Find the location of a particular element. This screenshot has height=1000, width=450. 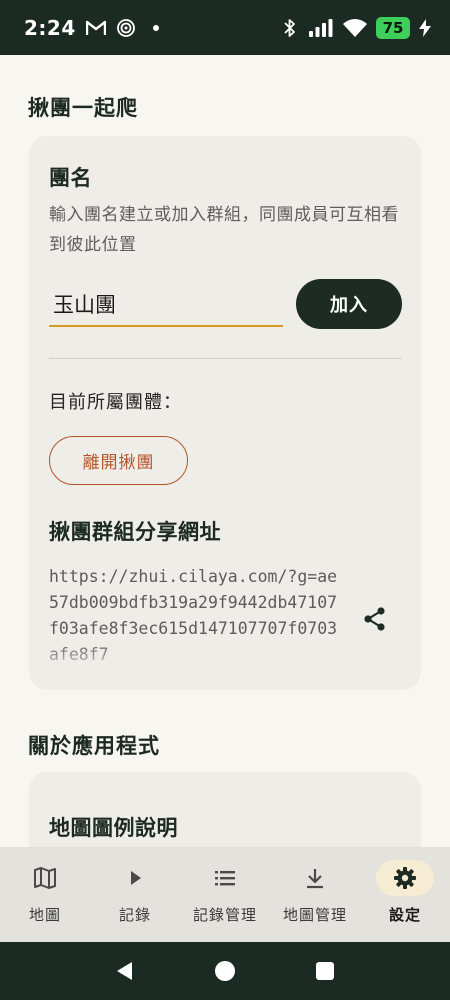

nav-item-record-management: 記錄管理 is located at coordinates (225, 894).